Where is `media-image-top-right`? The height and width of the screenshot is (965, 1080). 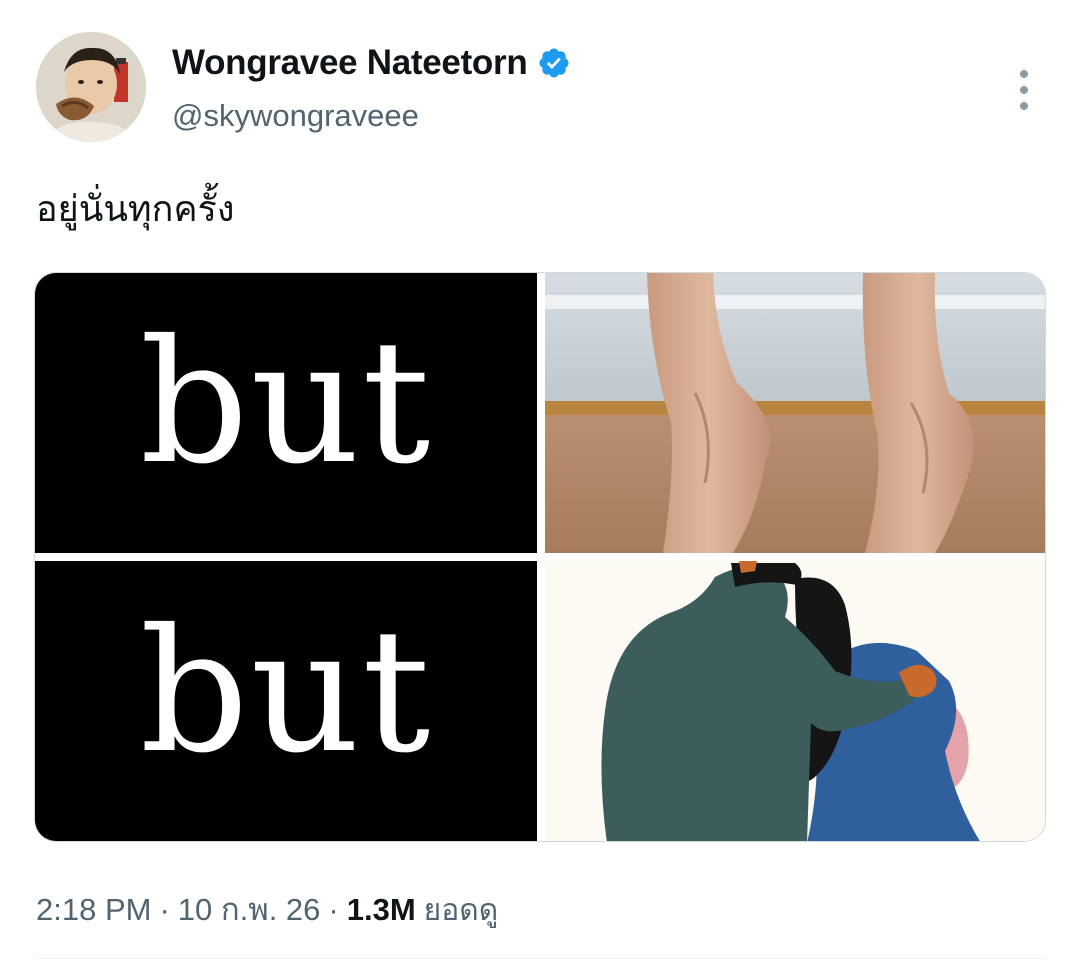 media-image-top-right is located at coordinates (795, 413).